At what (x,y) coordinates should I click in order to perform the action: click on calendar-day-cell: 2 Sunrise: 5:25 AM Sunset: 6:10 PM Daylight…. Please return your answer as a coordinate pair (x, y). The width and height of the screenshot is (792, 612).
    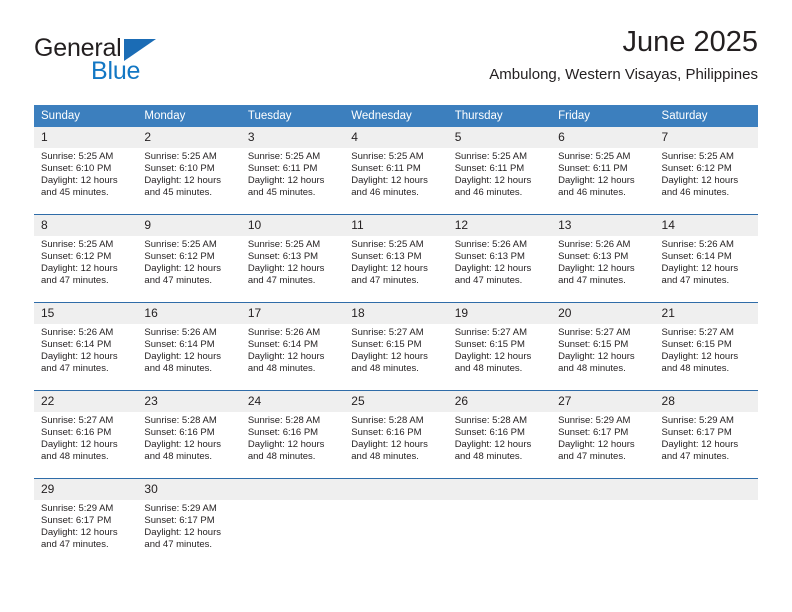
    Looking at the image, I should click on (189, 171).